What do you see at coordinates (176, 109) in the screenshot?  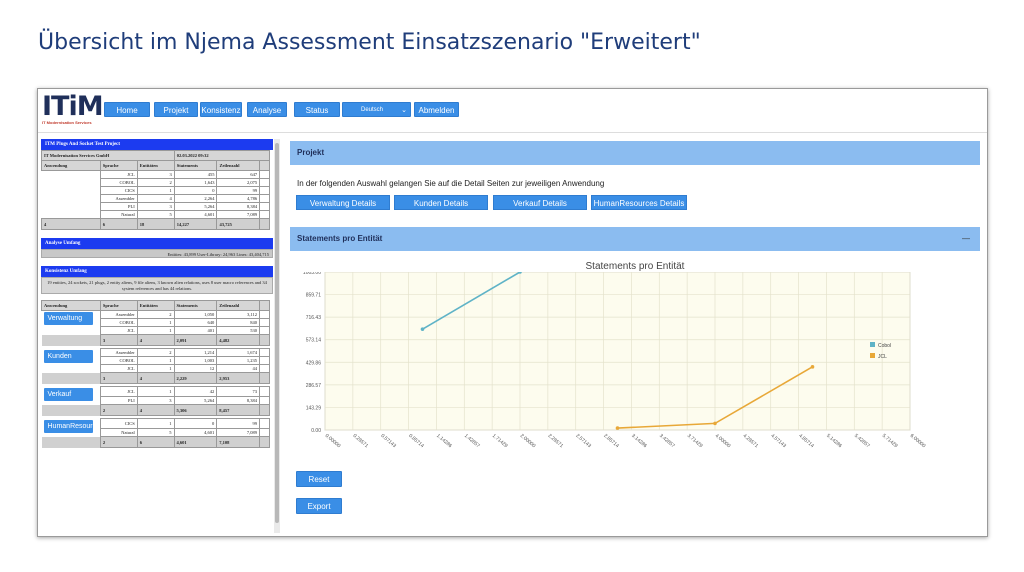 I see `nav-projekt-button: Projekt` at bounding box center [176, 109].